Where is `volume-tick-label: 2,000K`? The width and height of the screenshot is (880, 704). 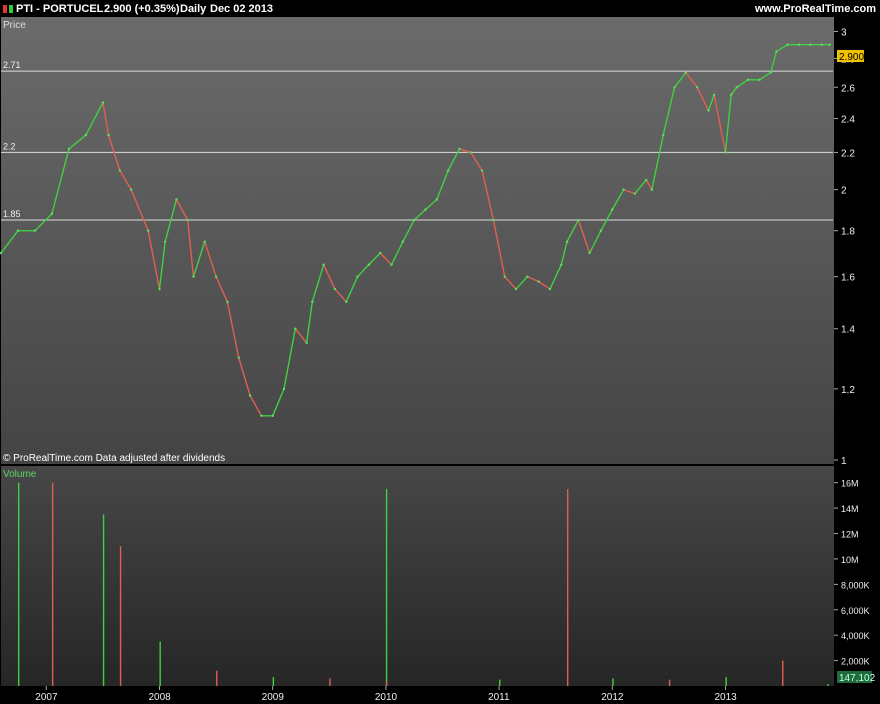 volume-tick-label: 2,000K is located at coordinates (855, 662).